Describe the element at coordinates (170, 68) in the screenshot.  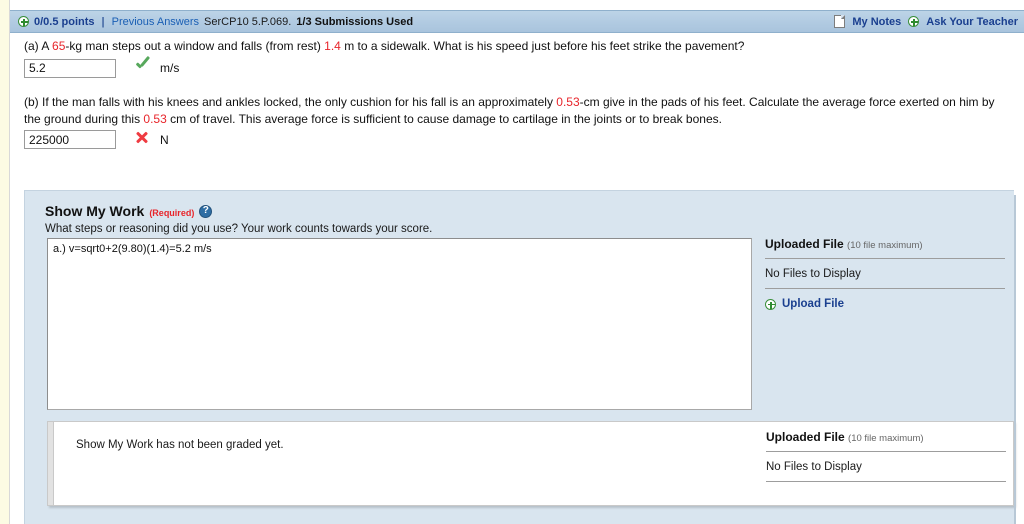
I see `answer-unit-a: m/s` at that location.